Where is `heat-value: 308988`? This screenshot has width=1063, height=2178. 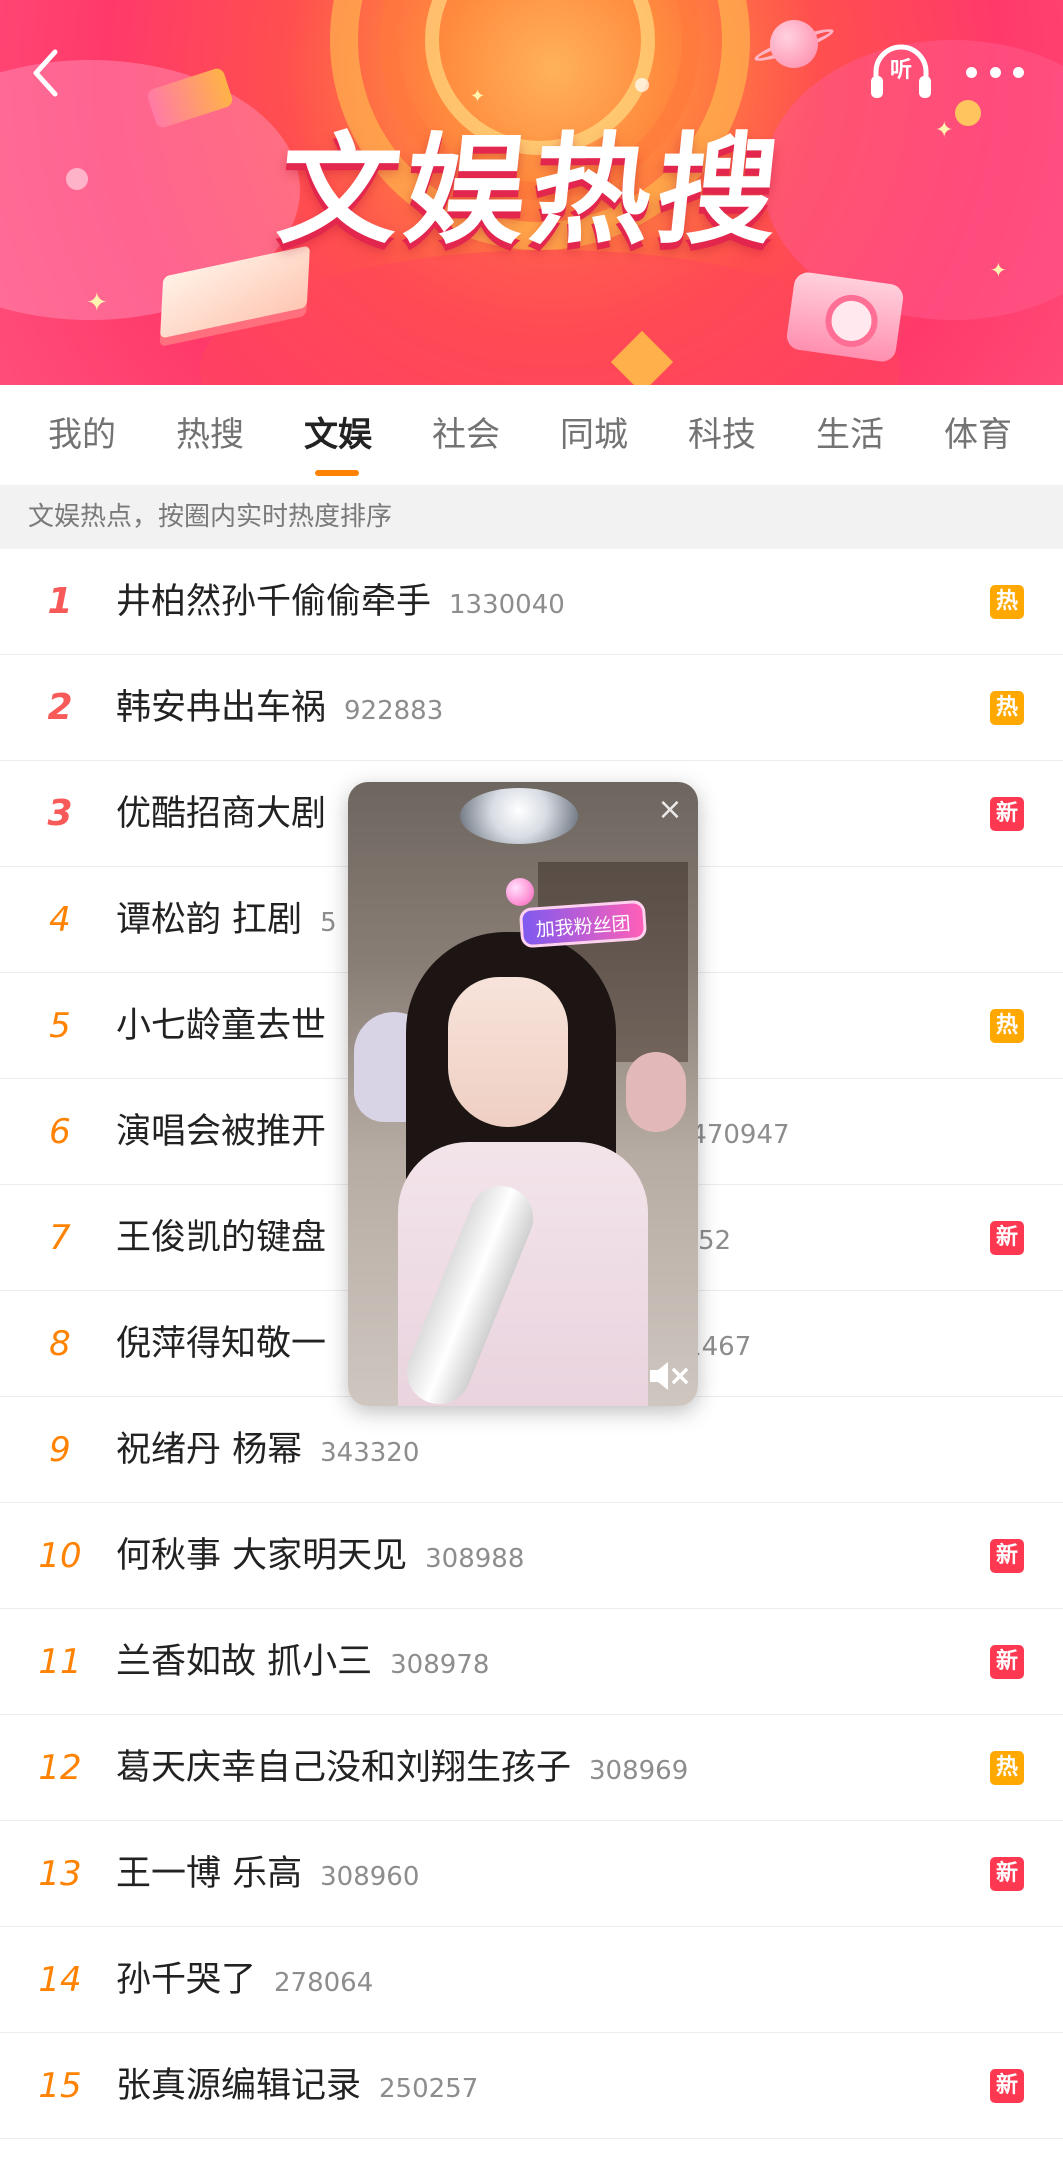 heat-value: 308988 is located at coordinates (475, 1559).